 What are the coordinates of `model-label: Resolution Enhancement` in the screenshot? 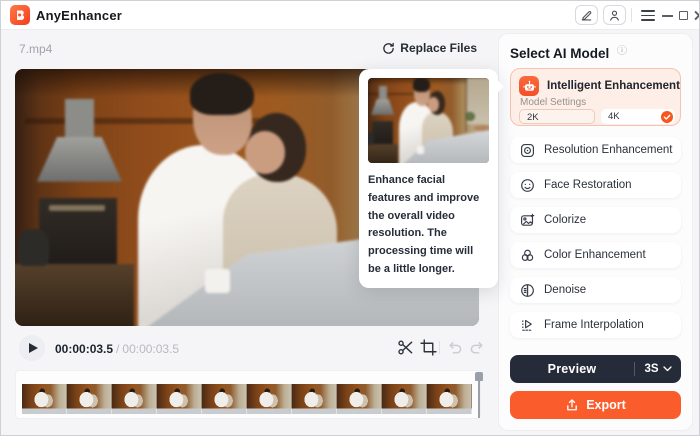 It's located at (608, 150).